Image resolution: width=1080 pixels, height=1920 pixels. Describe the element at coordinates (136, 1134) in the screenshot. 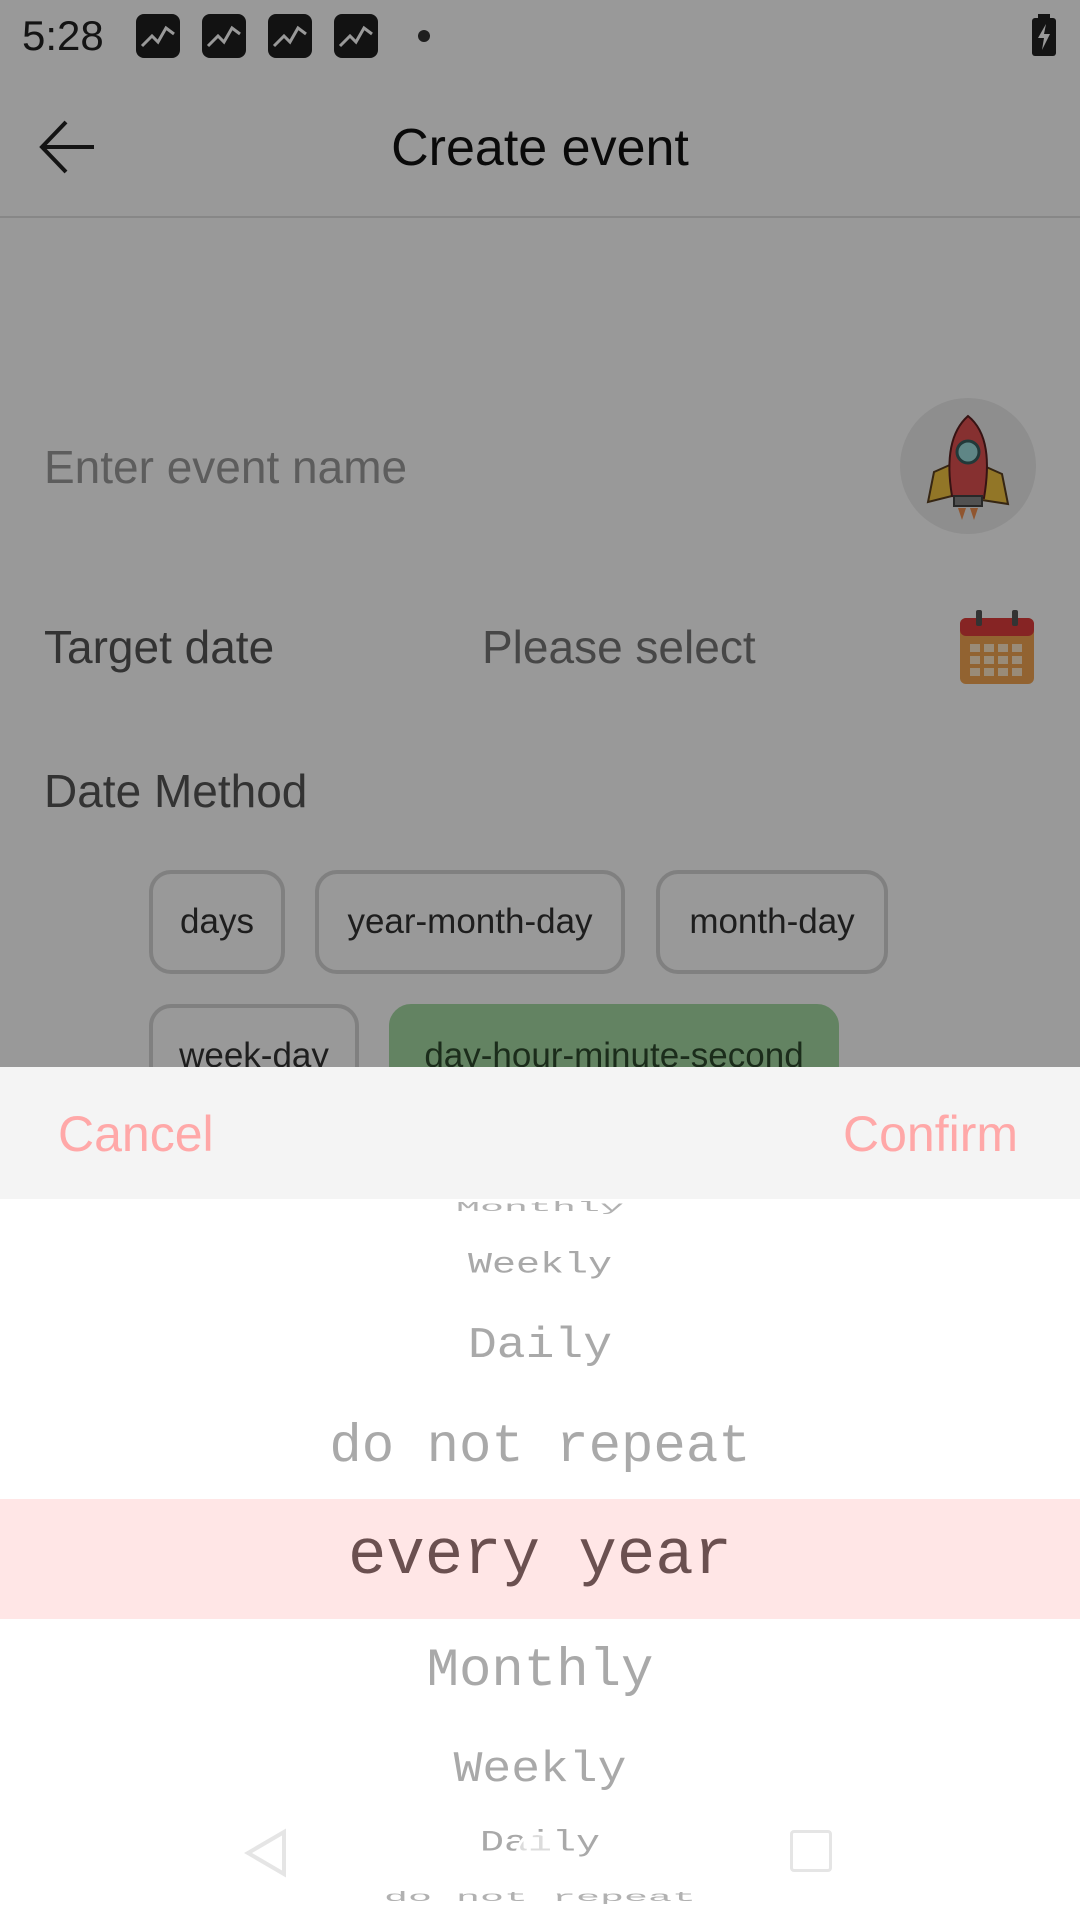

I see `cancel-button: Cancel` at that location.